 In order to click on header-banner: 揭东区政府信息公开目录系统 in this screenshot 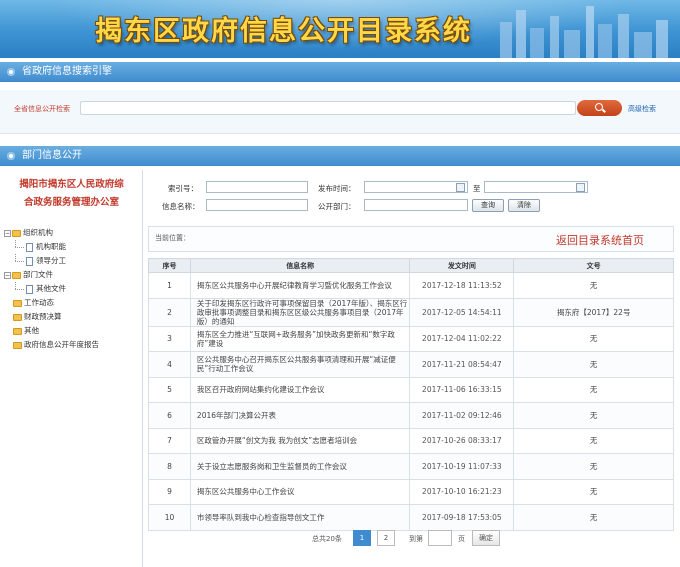, I will do `click(340, 29)`.